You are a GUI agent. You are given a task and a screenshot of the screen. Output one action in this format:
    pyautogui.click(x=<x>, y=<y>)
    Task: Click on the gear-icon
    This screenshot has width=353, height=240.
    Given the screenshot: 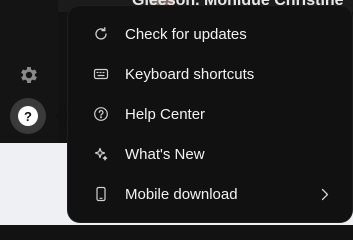 What is the action you would take?
    pyautogui.click(x=29, y=75)
    